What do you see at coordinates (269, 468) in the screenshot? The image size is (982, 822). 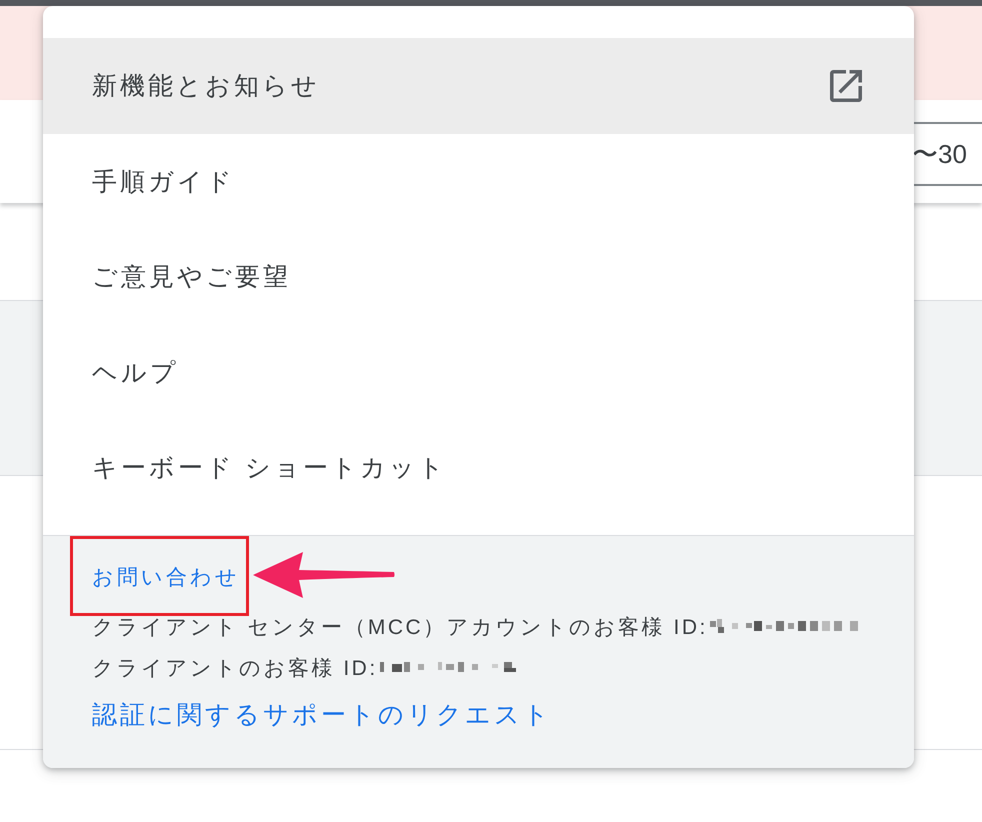 I see `menu-item-label: キーボード ショートカット` at bounding box center [269, 468].